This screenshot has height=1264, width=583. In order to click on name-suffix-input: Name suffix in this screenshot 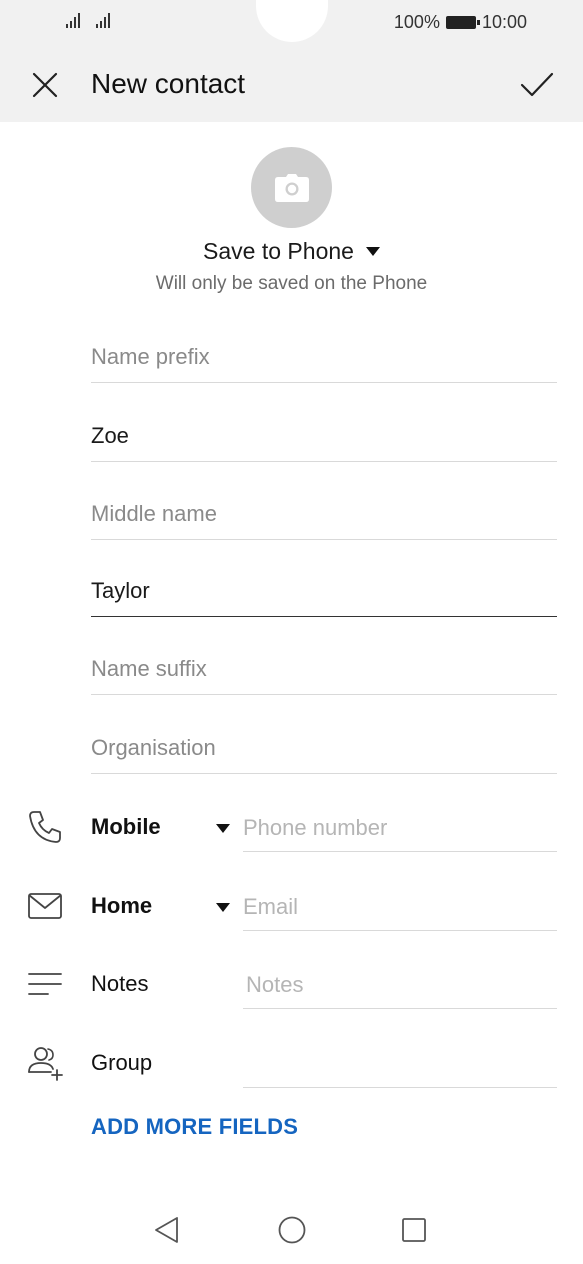, I will do `click(324, 669)`.